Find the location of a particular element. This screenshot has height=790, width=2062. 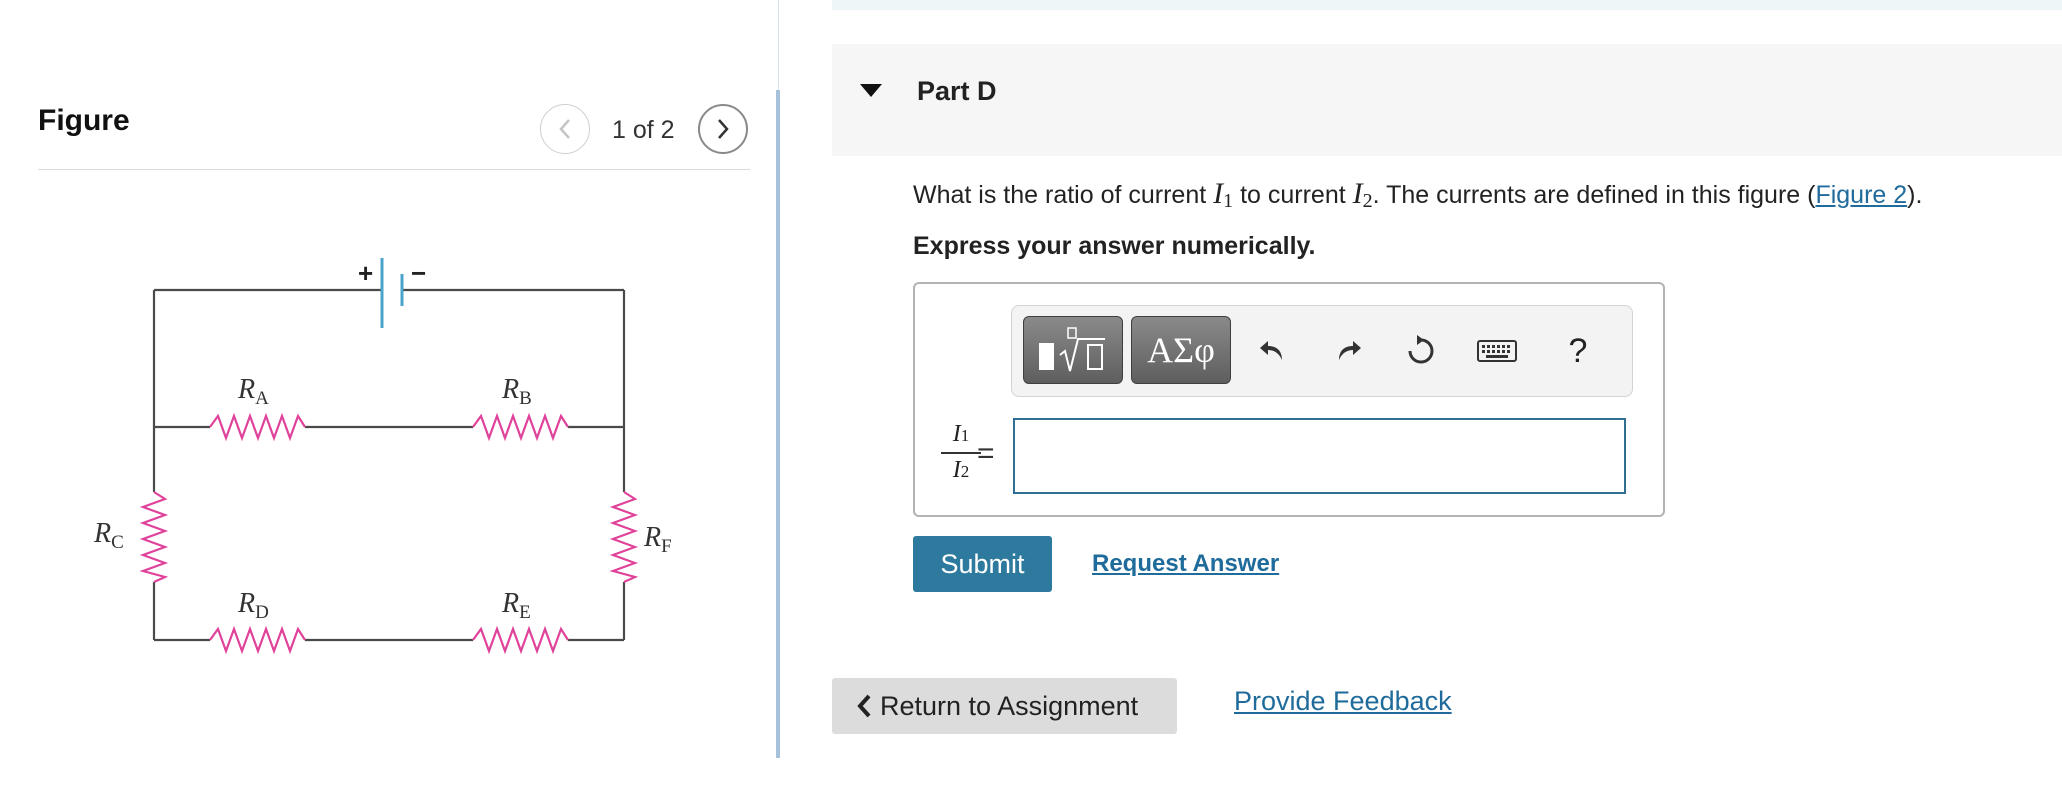

figure-title: Figure is located at coordinates (84, 120).